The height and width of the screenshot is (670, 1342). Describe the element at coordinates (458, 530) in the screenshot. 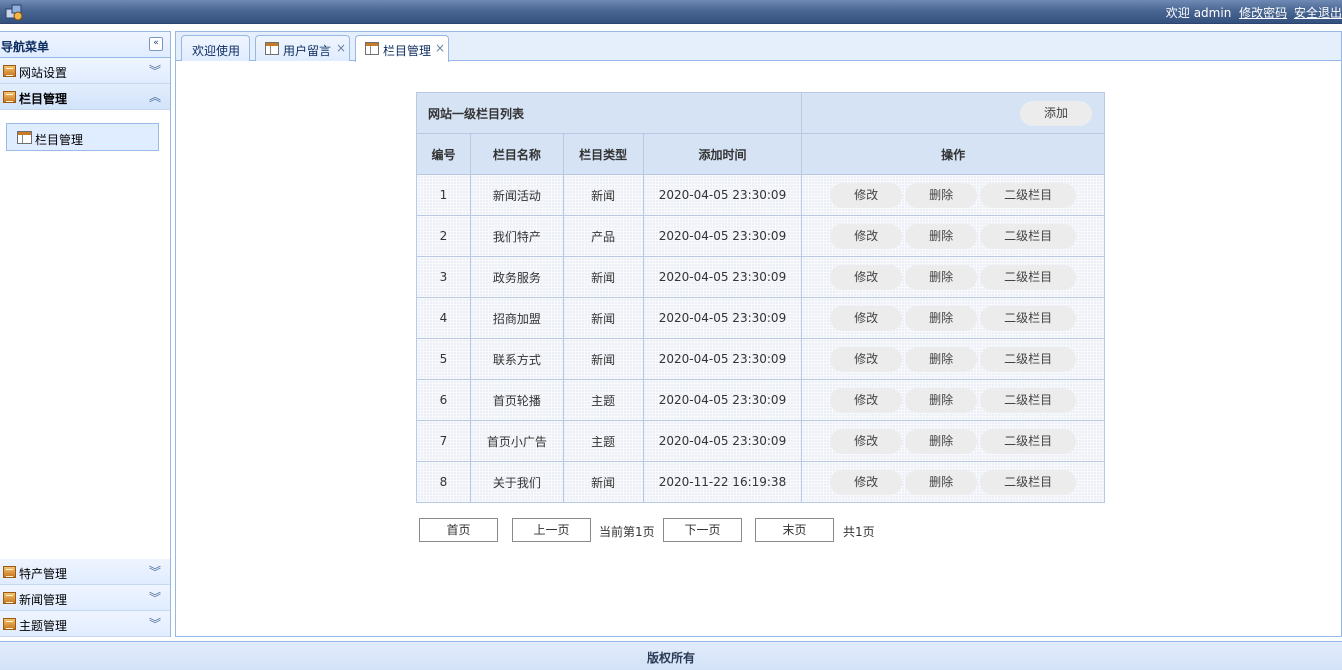

I see `first-page-button: 首页` at that location.